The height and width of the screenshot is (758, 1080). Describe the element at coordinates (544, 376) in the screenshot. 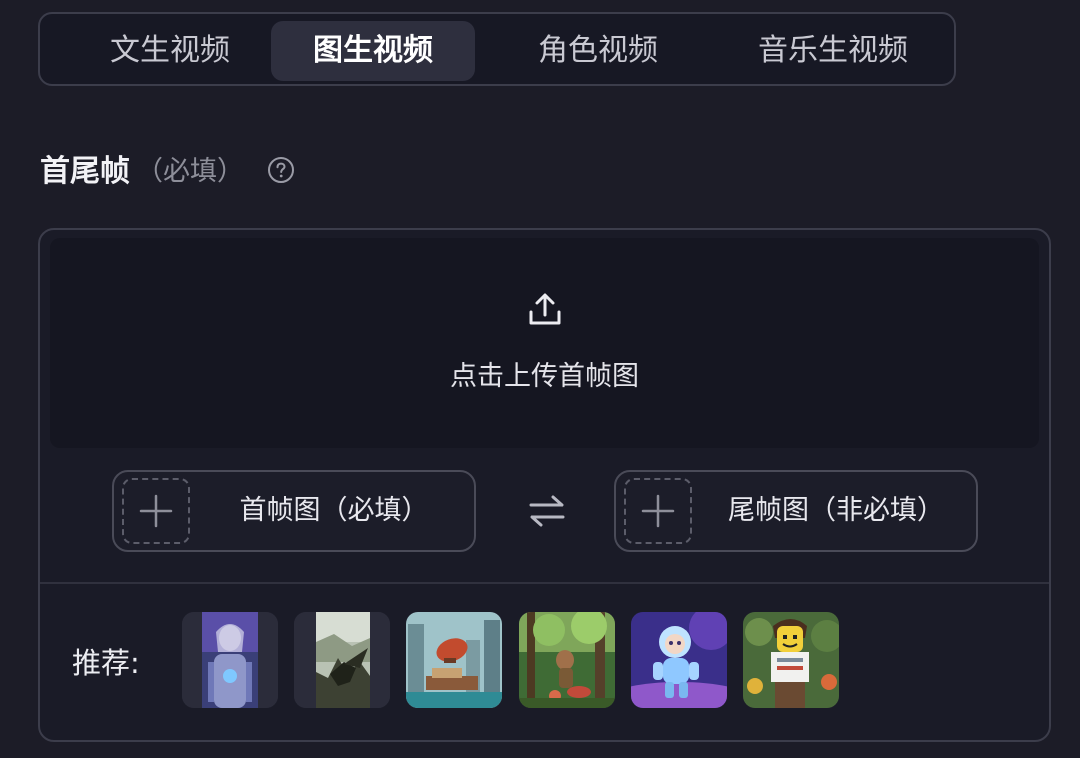

I see `upload-text: 点击上传首帧图` at that location.